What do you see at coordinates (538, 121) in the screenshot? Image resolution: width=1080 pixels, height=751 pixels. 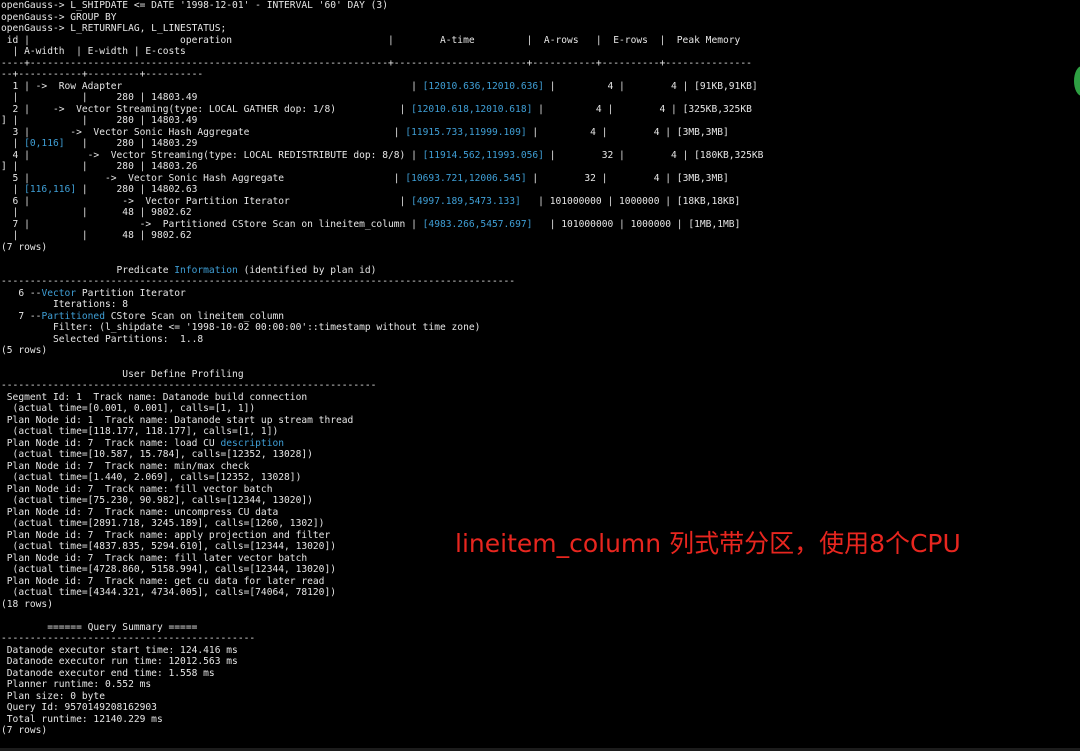 I see `terminal-line: ] | | 280 | 14803.49` at bounding box center [538, 121].